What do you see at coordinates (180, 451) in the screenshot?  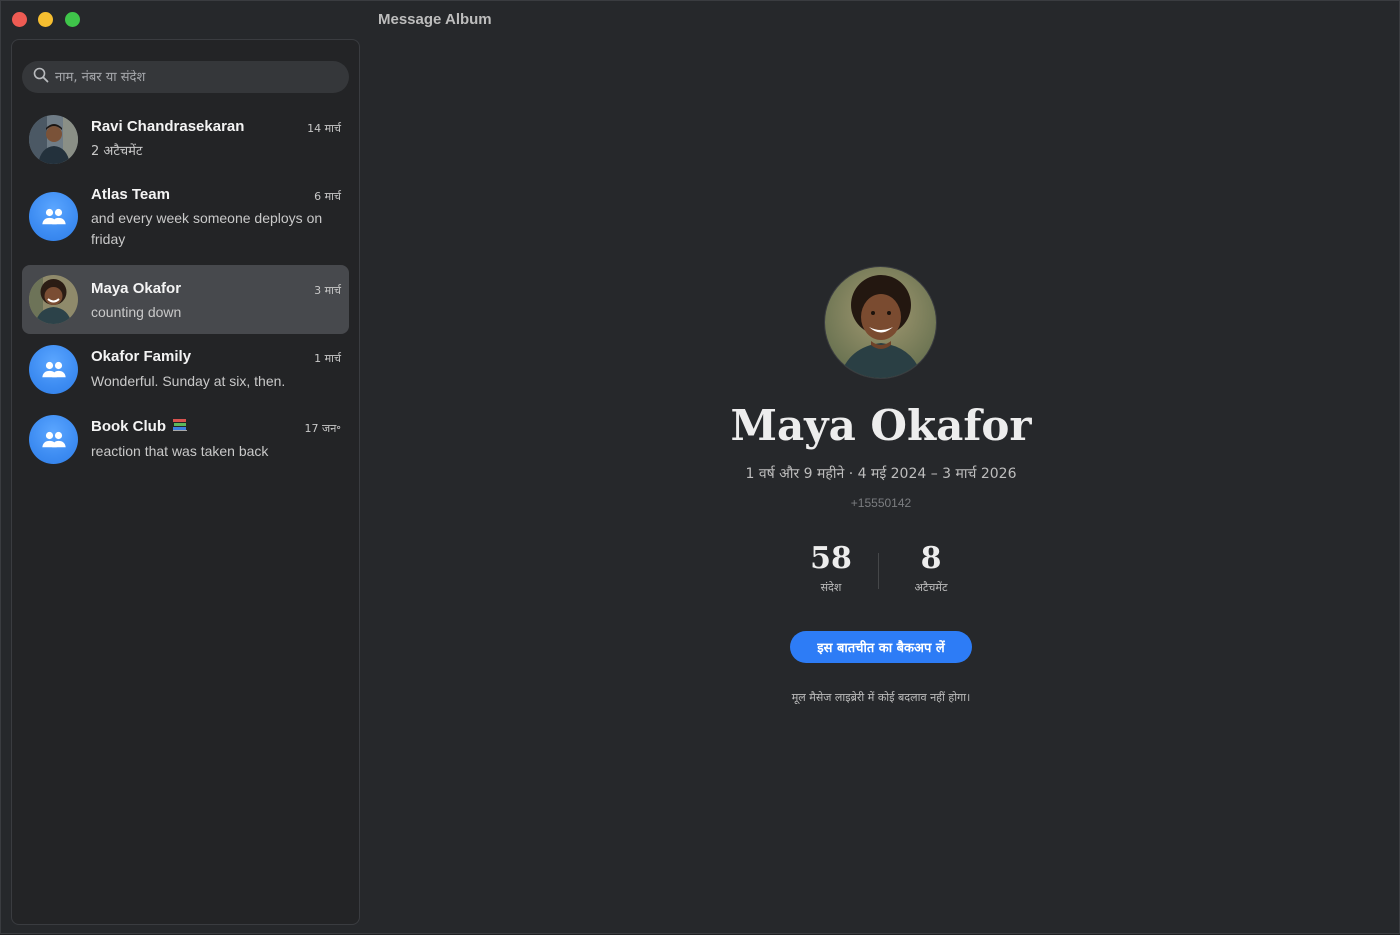 I see `conversation-preview: reaction that was taken back` at bounding box center [180, 451].